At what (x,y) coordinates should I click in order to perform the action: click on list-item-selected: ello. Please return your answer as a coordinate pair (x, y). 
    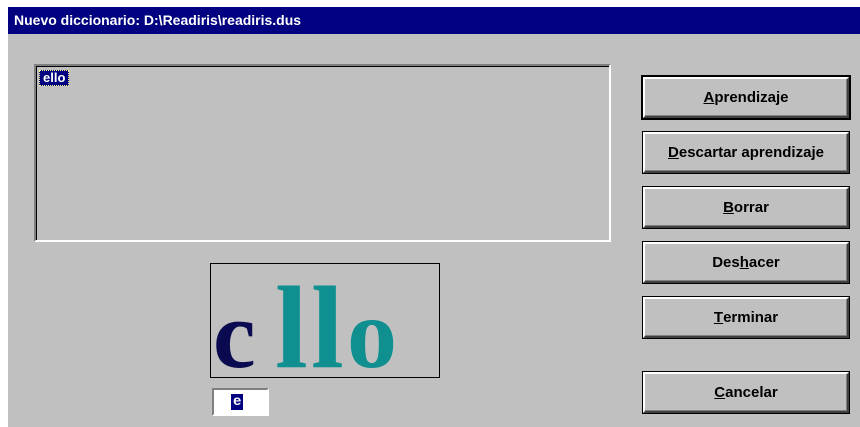
    Looking at the image, I should click on (54, 78).